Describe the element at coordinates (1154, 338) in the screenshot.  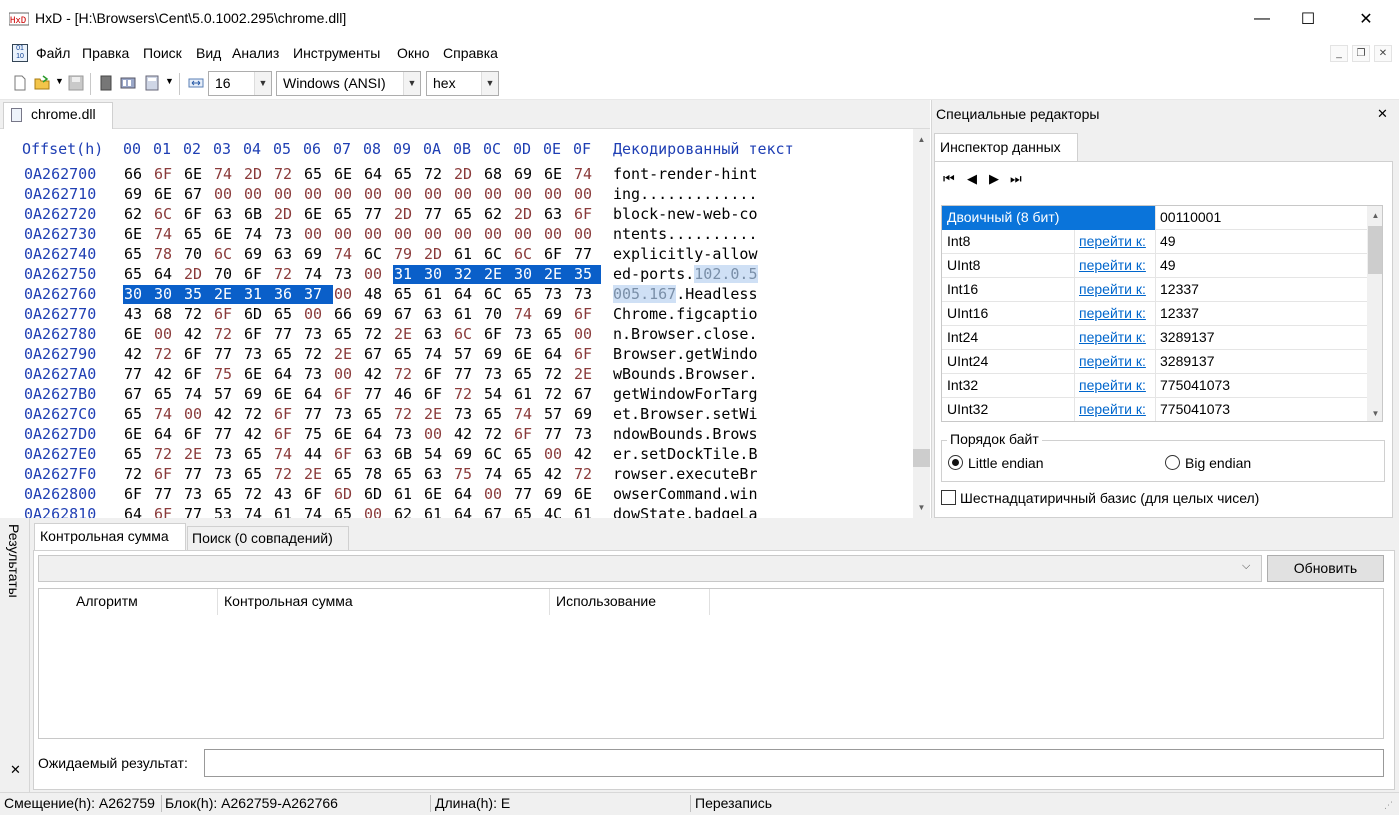
I see `inspector-row: Int24 перейти к: 3289137` at that location.